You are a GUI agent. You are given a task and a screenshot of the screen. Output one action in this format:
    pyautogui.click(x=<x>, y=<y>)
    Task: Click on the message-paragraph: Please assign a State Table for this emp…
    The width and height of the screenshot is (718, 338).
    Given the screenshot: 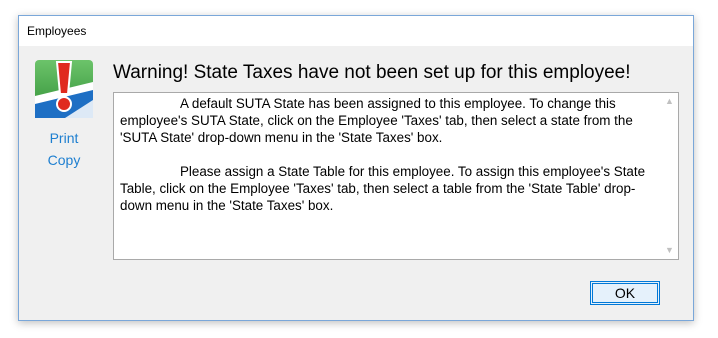 What is the action you would take?
    pyautogui.click(x=383, y=188)
    